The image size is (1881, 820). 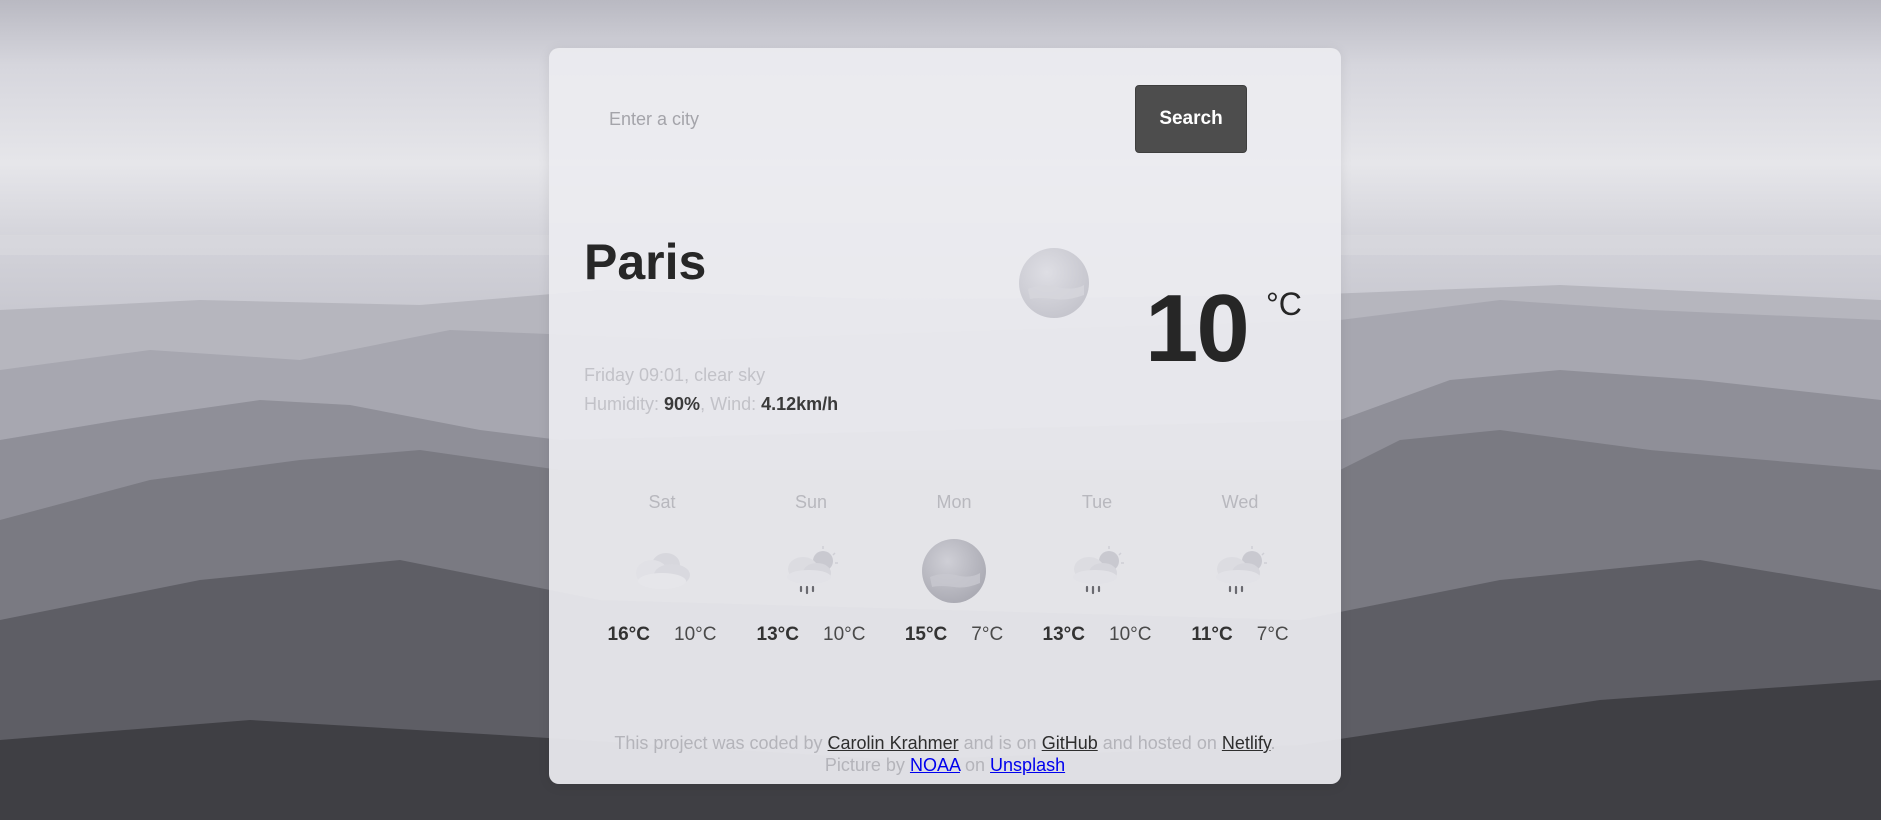 I want to click on clouds-icon, so click(x=663, y=571).